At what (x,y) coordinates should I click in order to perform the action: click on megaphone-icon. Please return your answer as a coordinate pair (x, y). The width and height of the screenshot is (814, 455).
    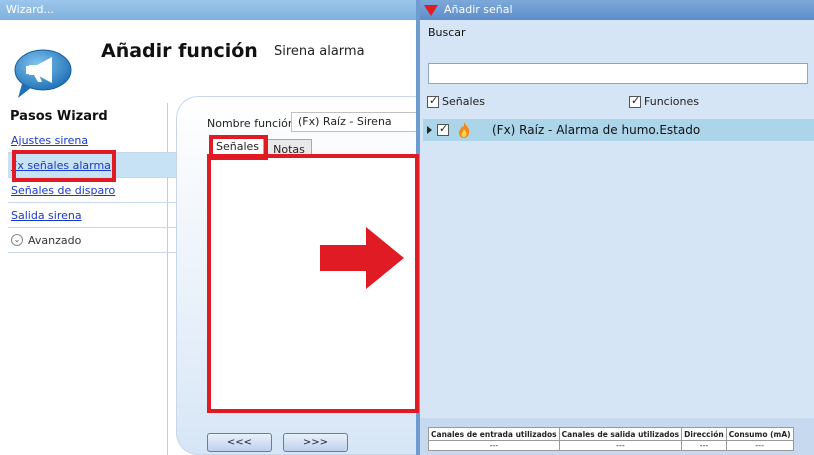
    Looking at the image, I should click on (43, 73).